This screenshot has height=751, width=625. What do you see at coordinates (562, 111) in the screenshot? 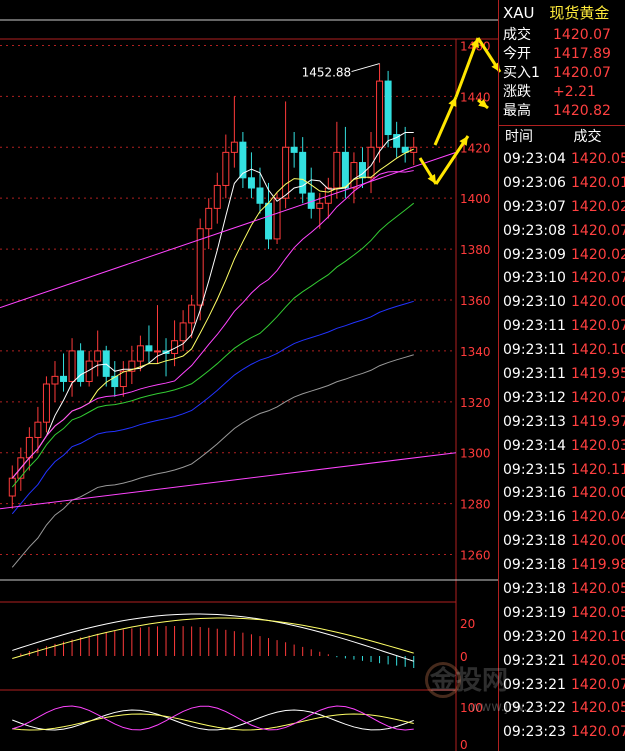
I see `quote-row: 最高 1420.82` at bounding box center [562, 111].